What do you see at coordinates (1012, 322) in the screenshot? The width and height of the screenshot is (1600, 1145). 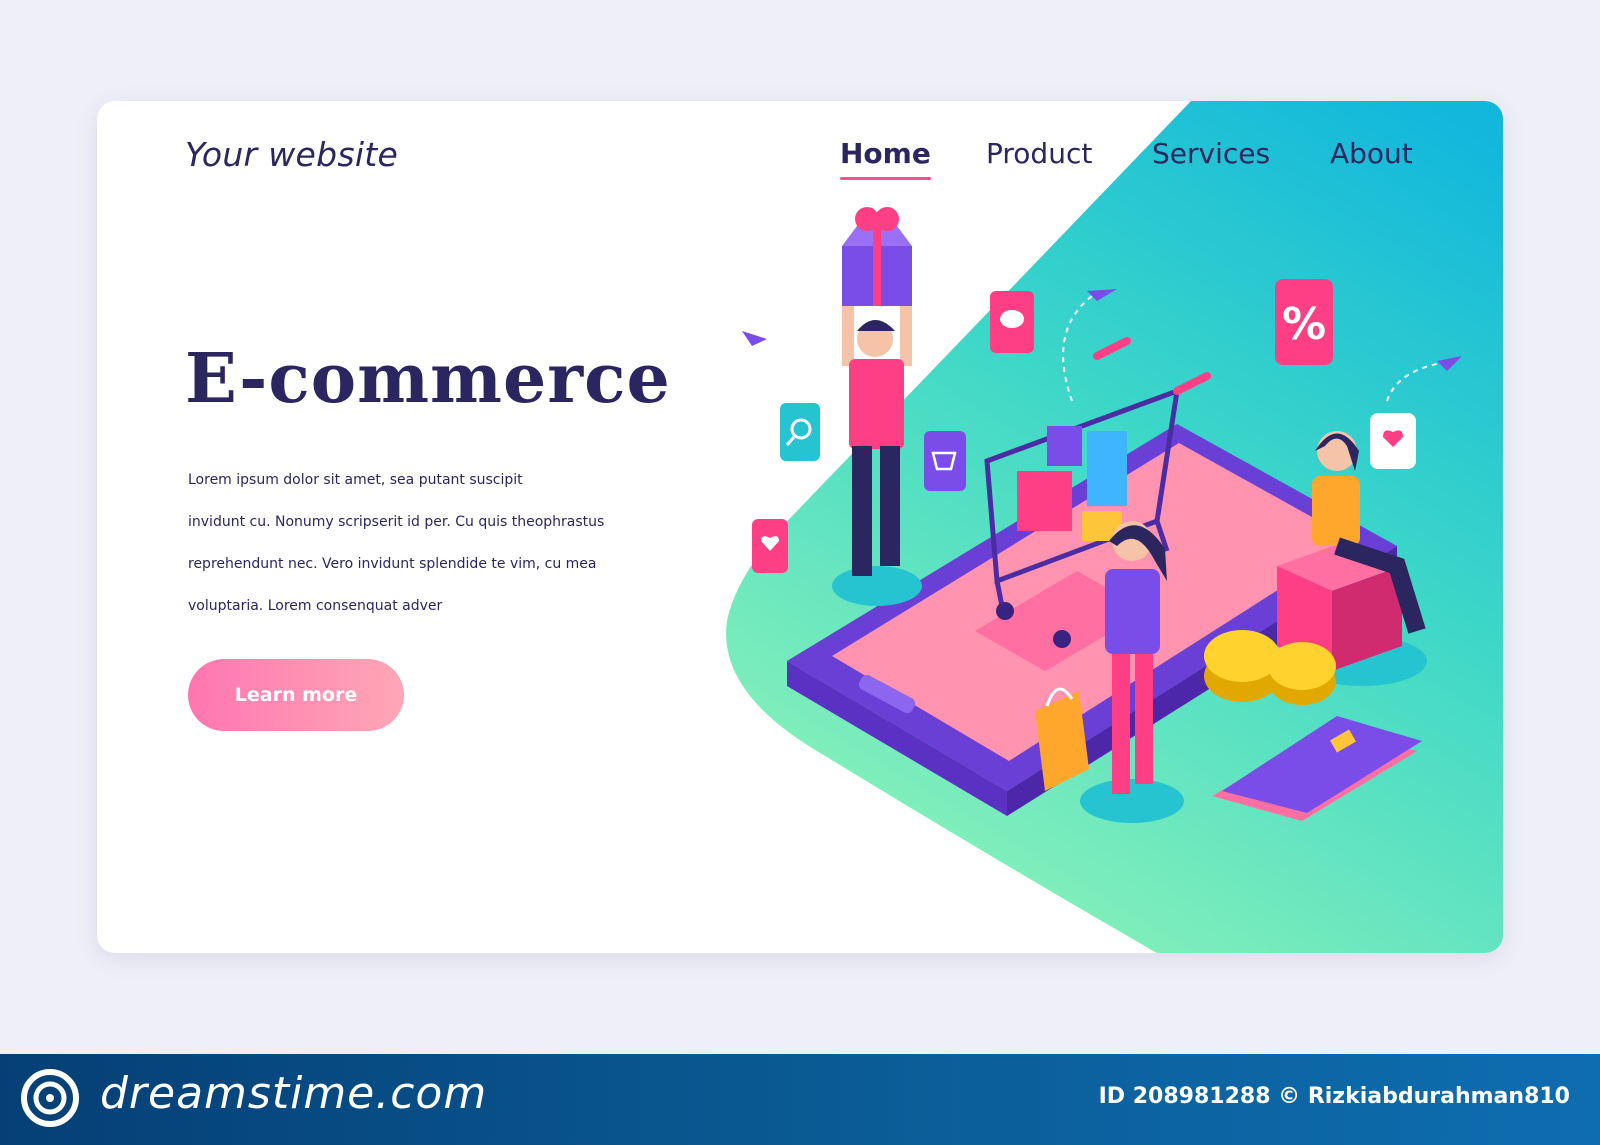 I see `chat-icon` at bounding box center [1012, 322].